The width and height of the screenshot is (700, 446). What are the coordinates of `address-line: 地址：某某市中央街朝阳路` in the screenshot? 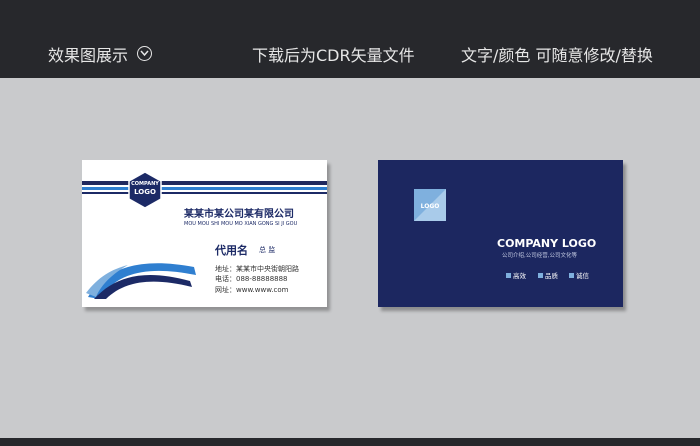 It's located at (257, 269).